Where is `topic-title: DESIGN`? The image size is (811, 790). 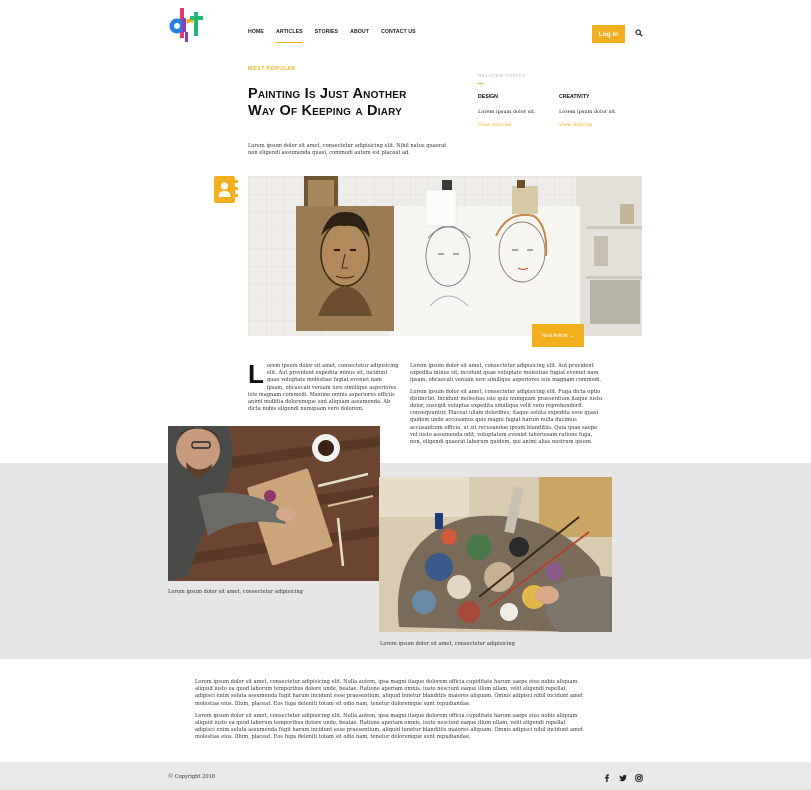
topic-title: DESIGN is located at coordinates (488, 97).